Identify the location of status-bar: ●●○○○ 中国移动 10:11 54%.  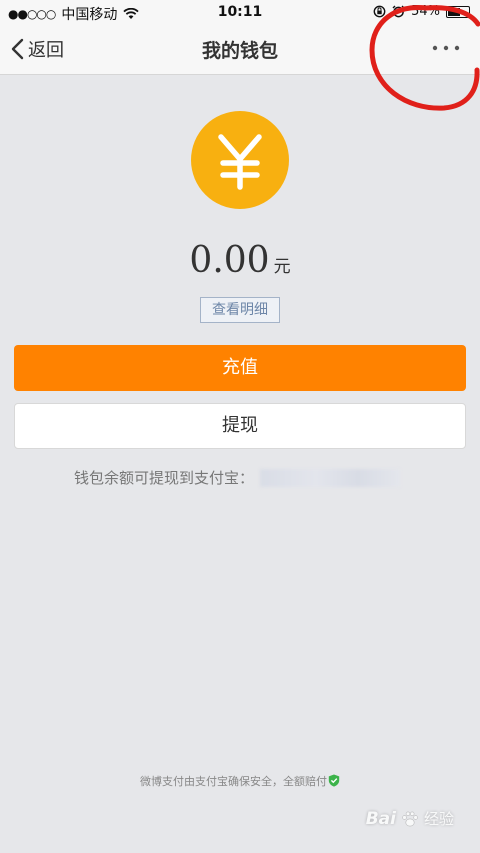
(240, 12).